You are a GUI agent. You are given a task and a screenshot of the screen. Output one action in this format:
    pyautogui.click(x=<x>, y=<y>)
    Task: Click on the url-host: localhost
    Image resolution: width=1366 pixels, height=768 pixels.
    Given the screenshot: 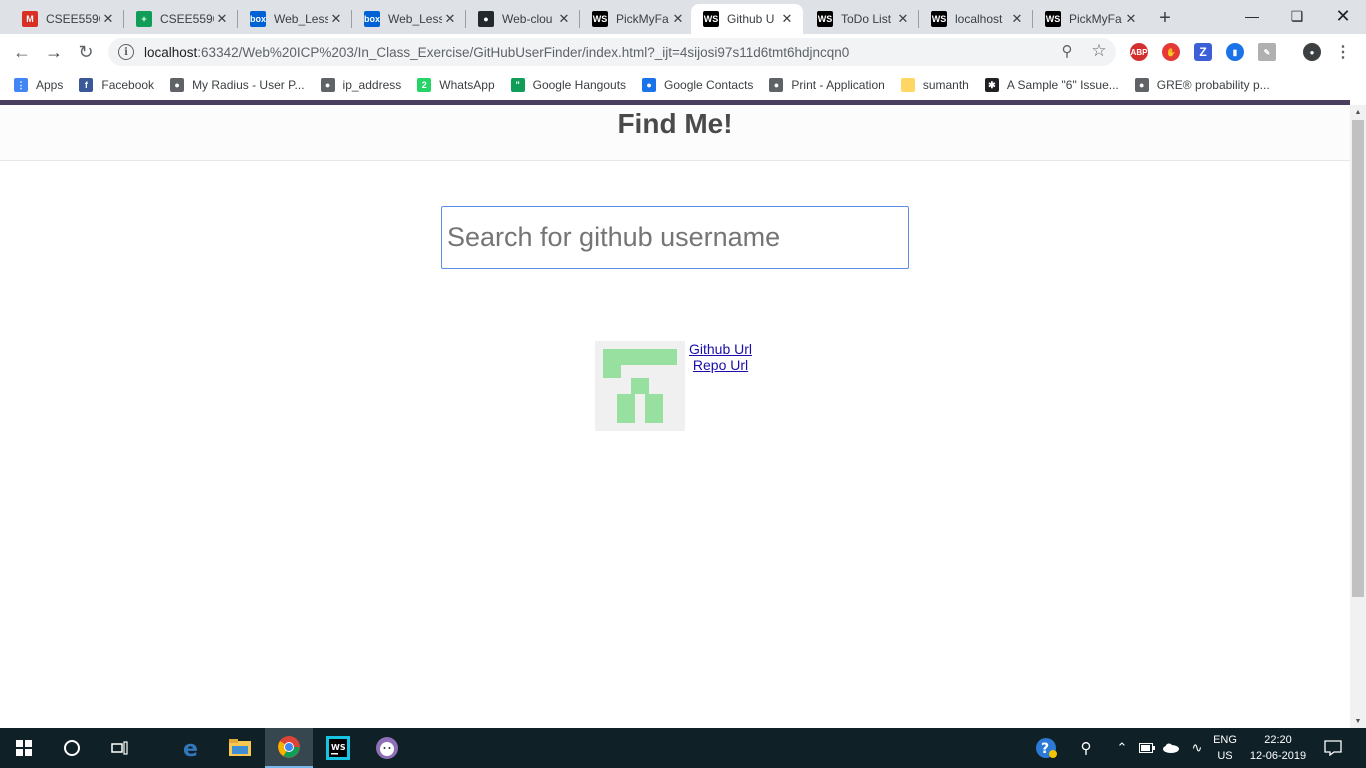 What is the action you would take?
    pyautogui.click(x=171, y=52)
    